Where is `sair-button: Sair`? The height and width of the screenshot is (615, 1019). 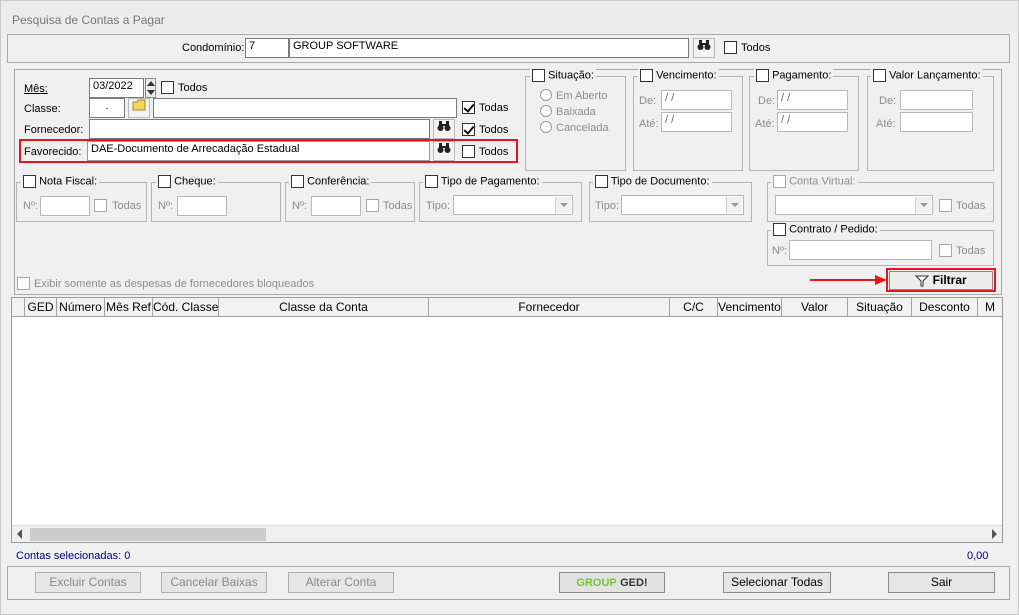
sair-button: Sair is located at coordinates (941, 582).